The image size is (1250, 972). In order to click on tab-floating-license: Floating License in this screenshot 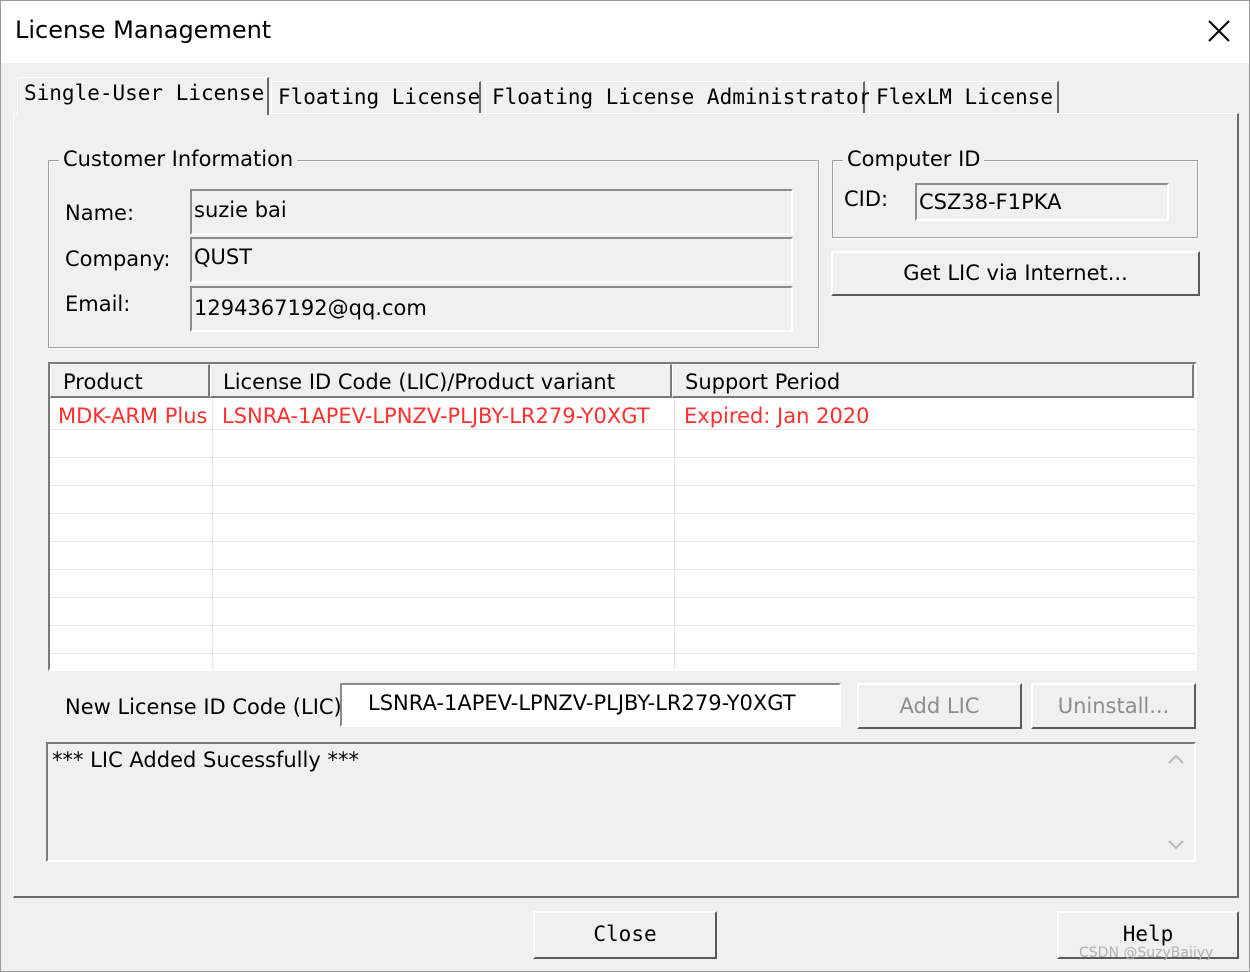, I will do `click(376, 97)`.